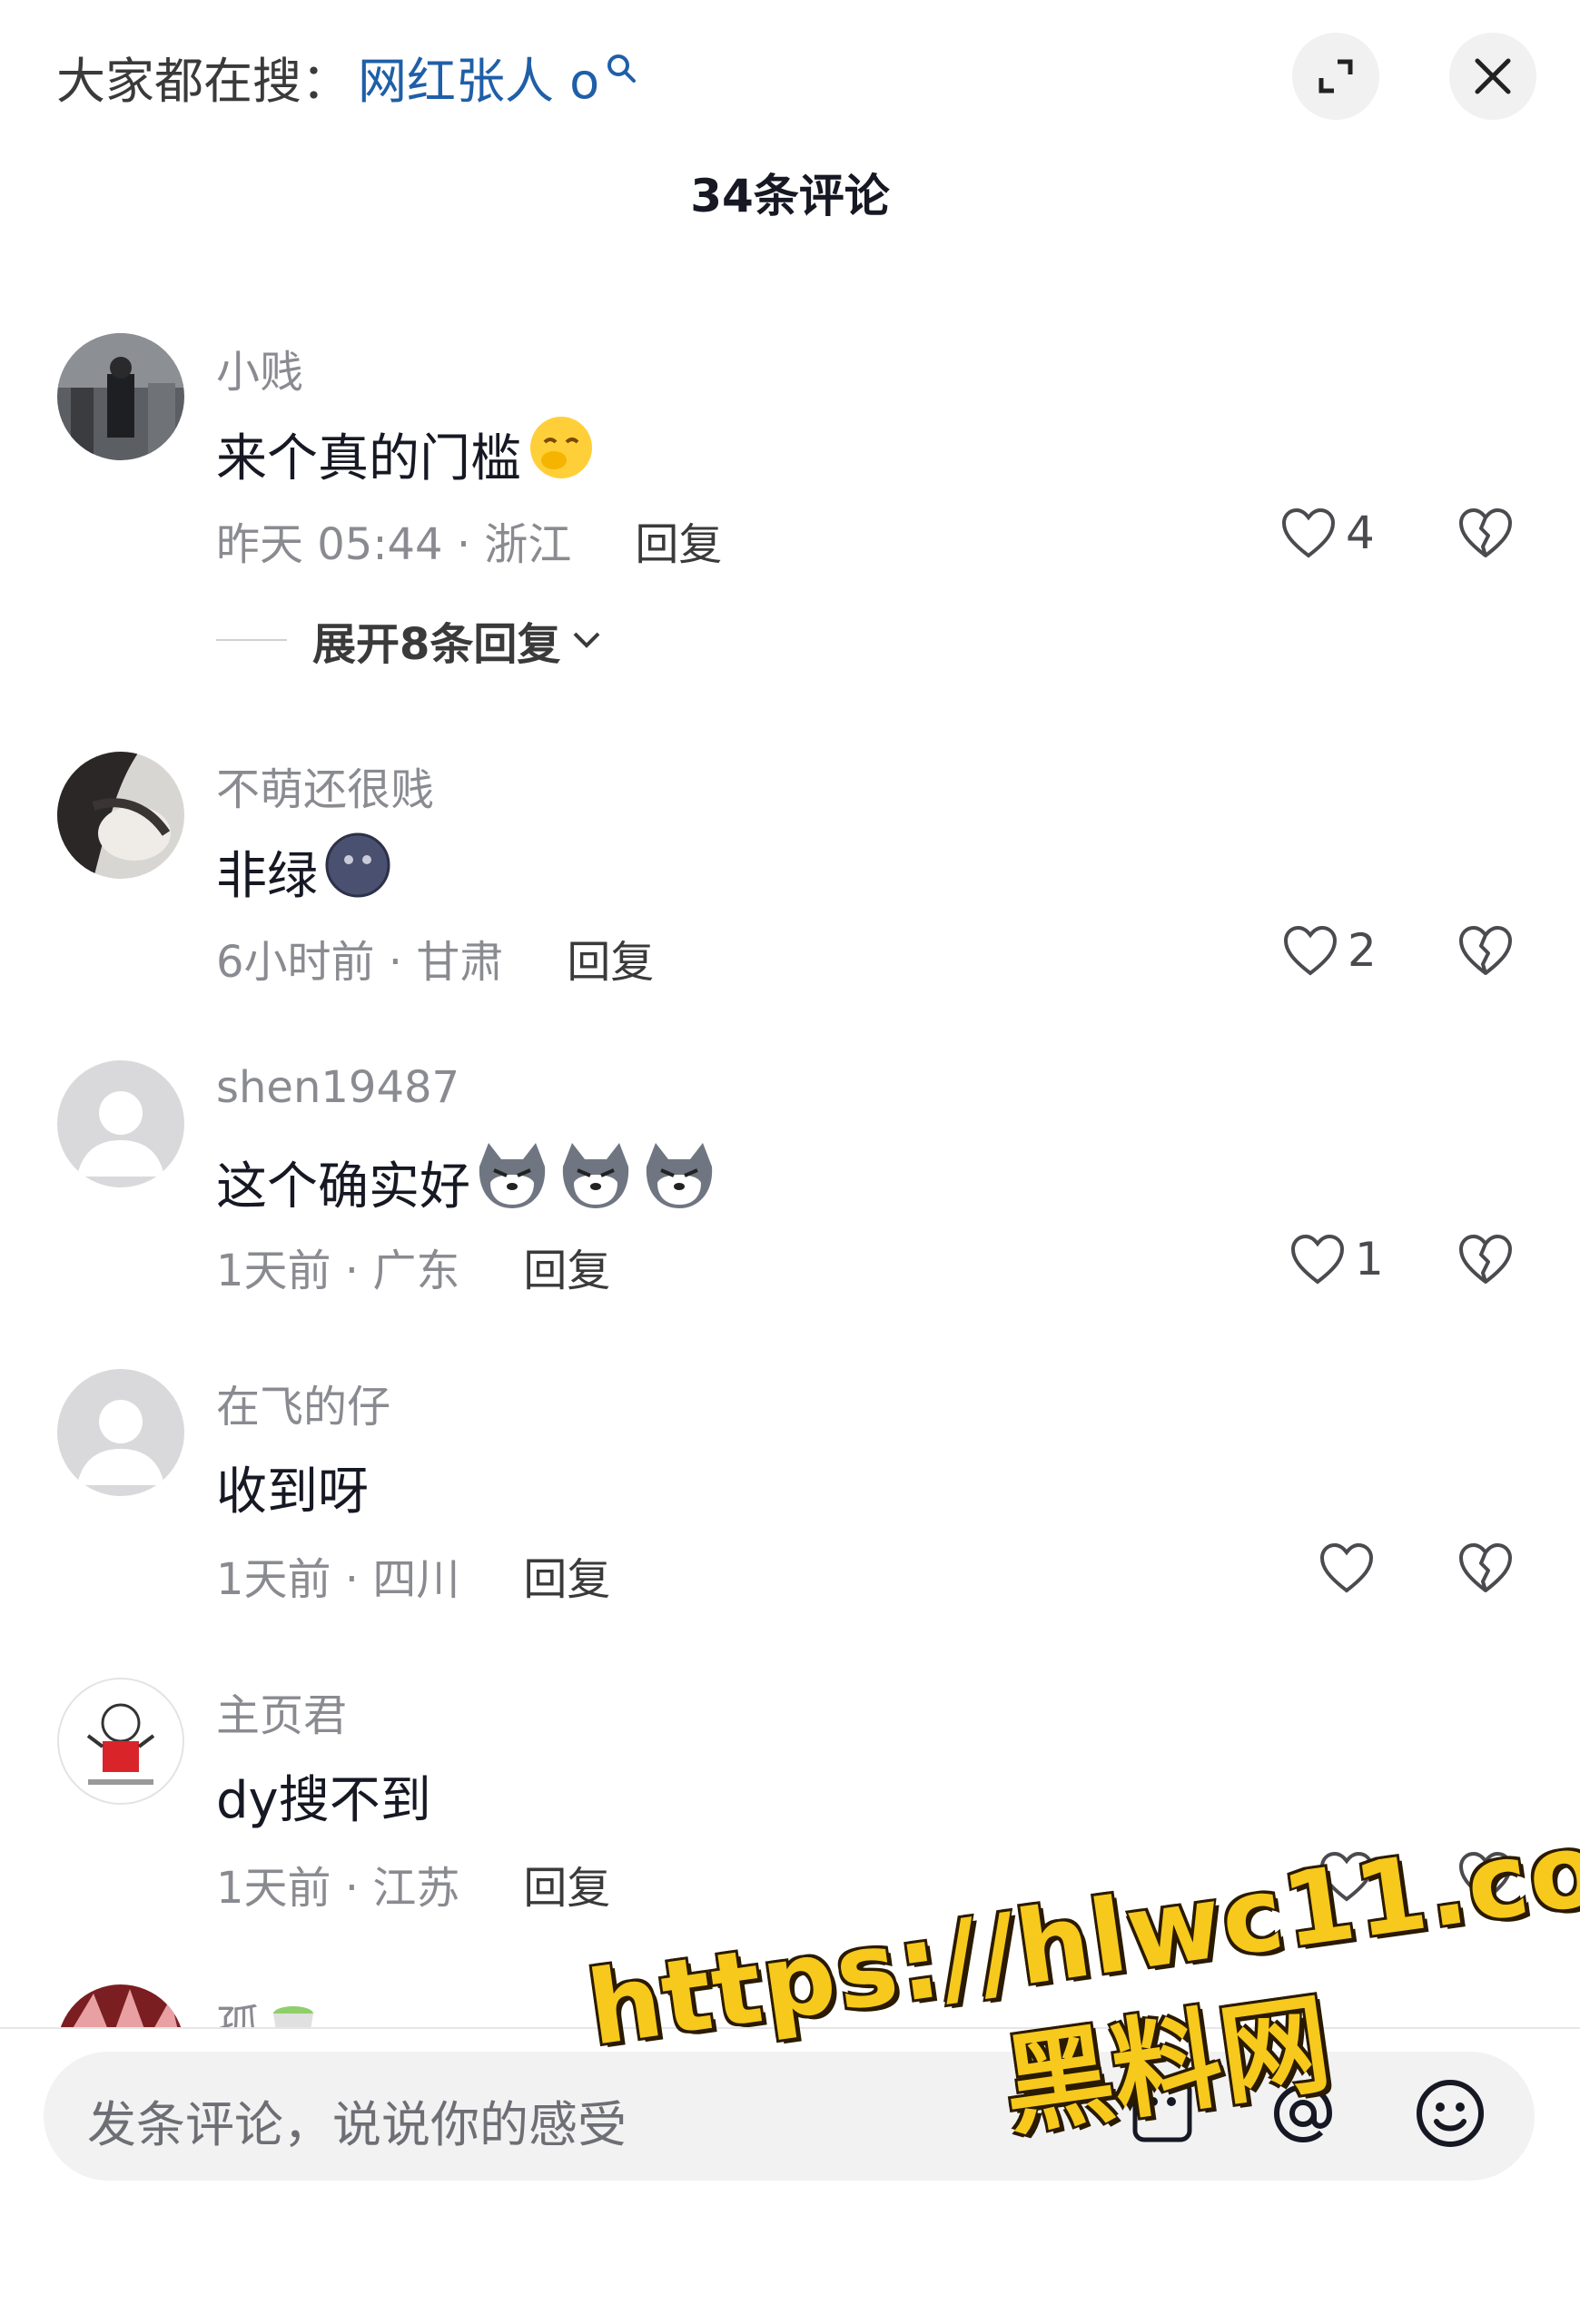 Image resolution: width=1580 pixels, height=2324 pixels. I want to click on image-sticker-button, so click(1162, 2112).